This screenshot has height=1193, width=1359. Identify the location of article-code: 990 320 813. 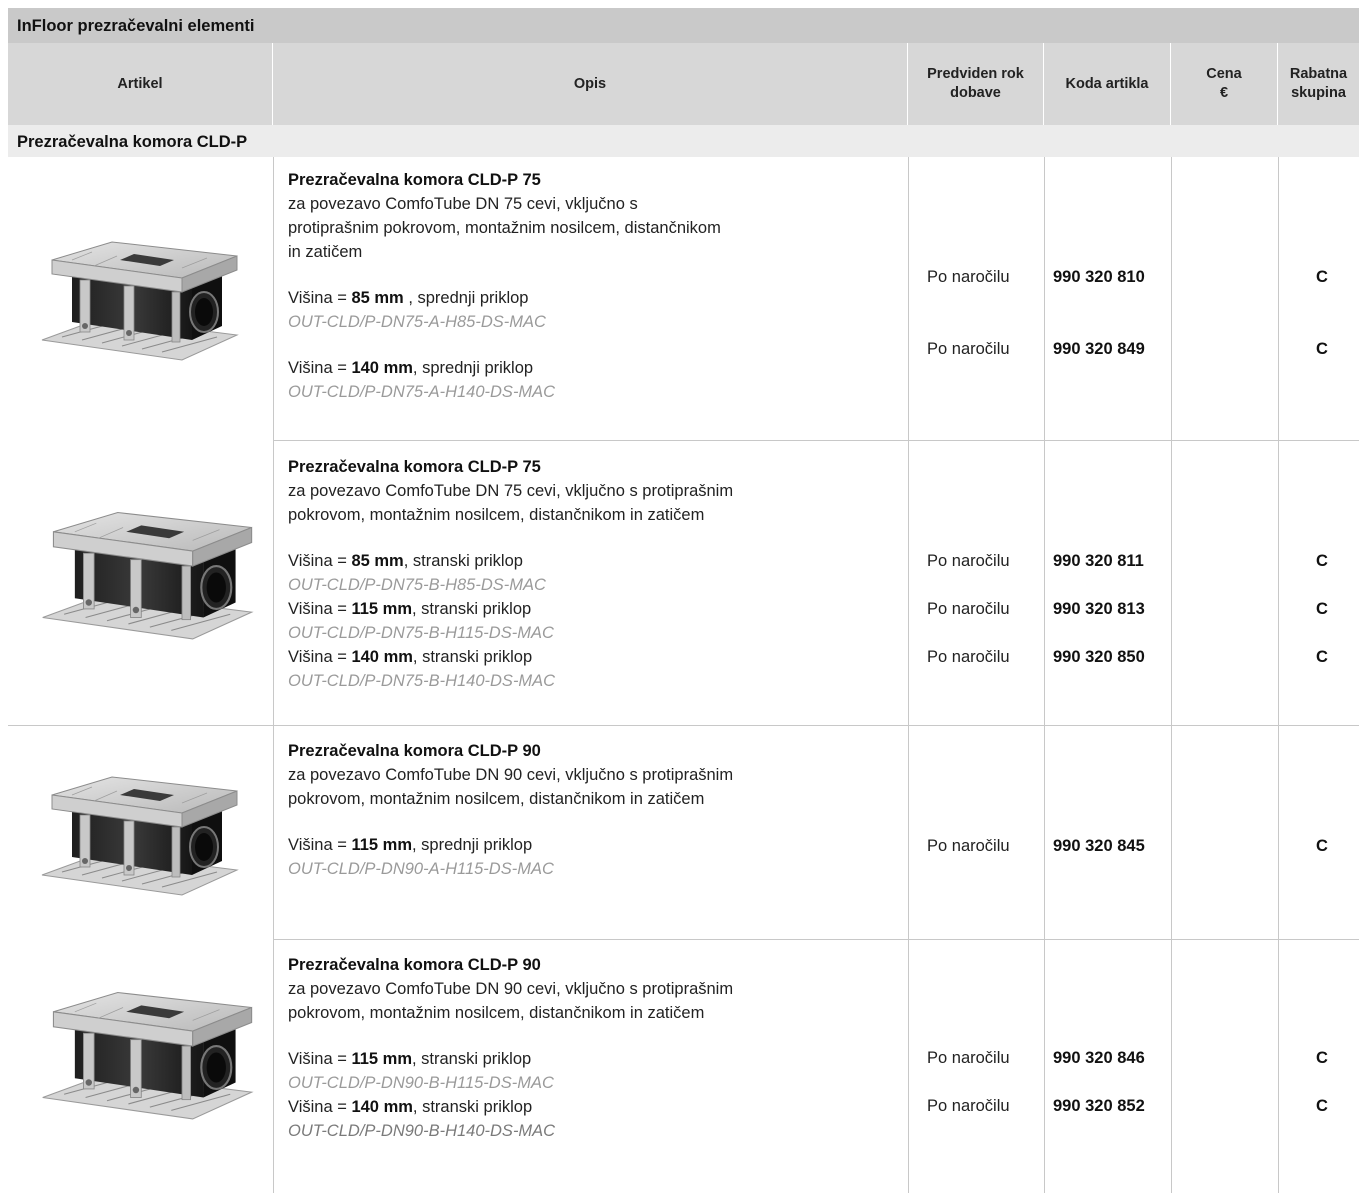
(1099, 609).